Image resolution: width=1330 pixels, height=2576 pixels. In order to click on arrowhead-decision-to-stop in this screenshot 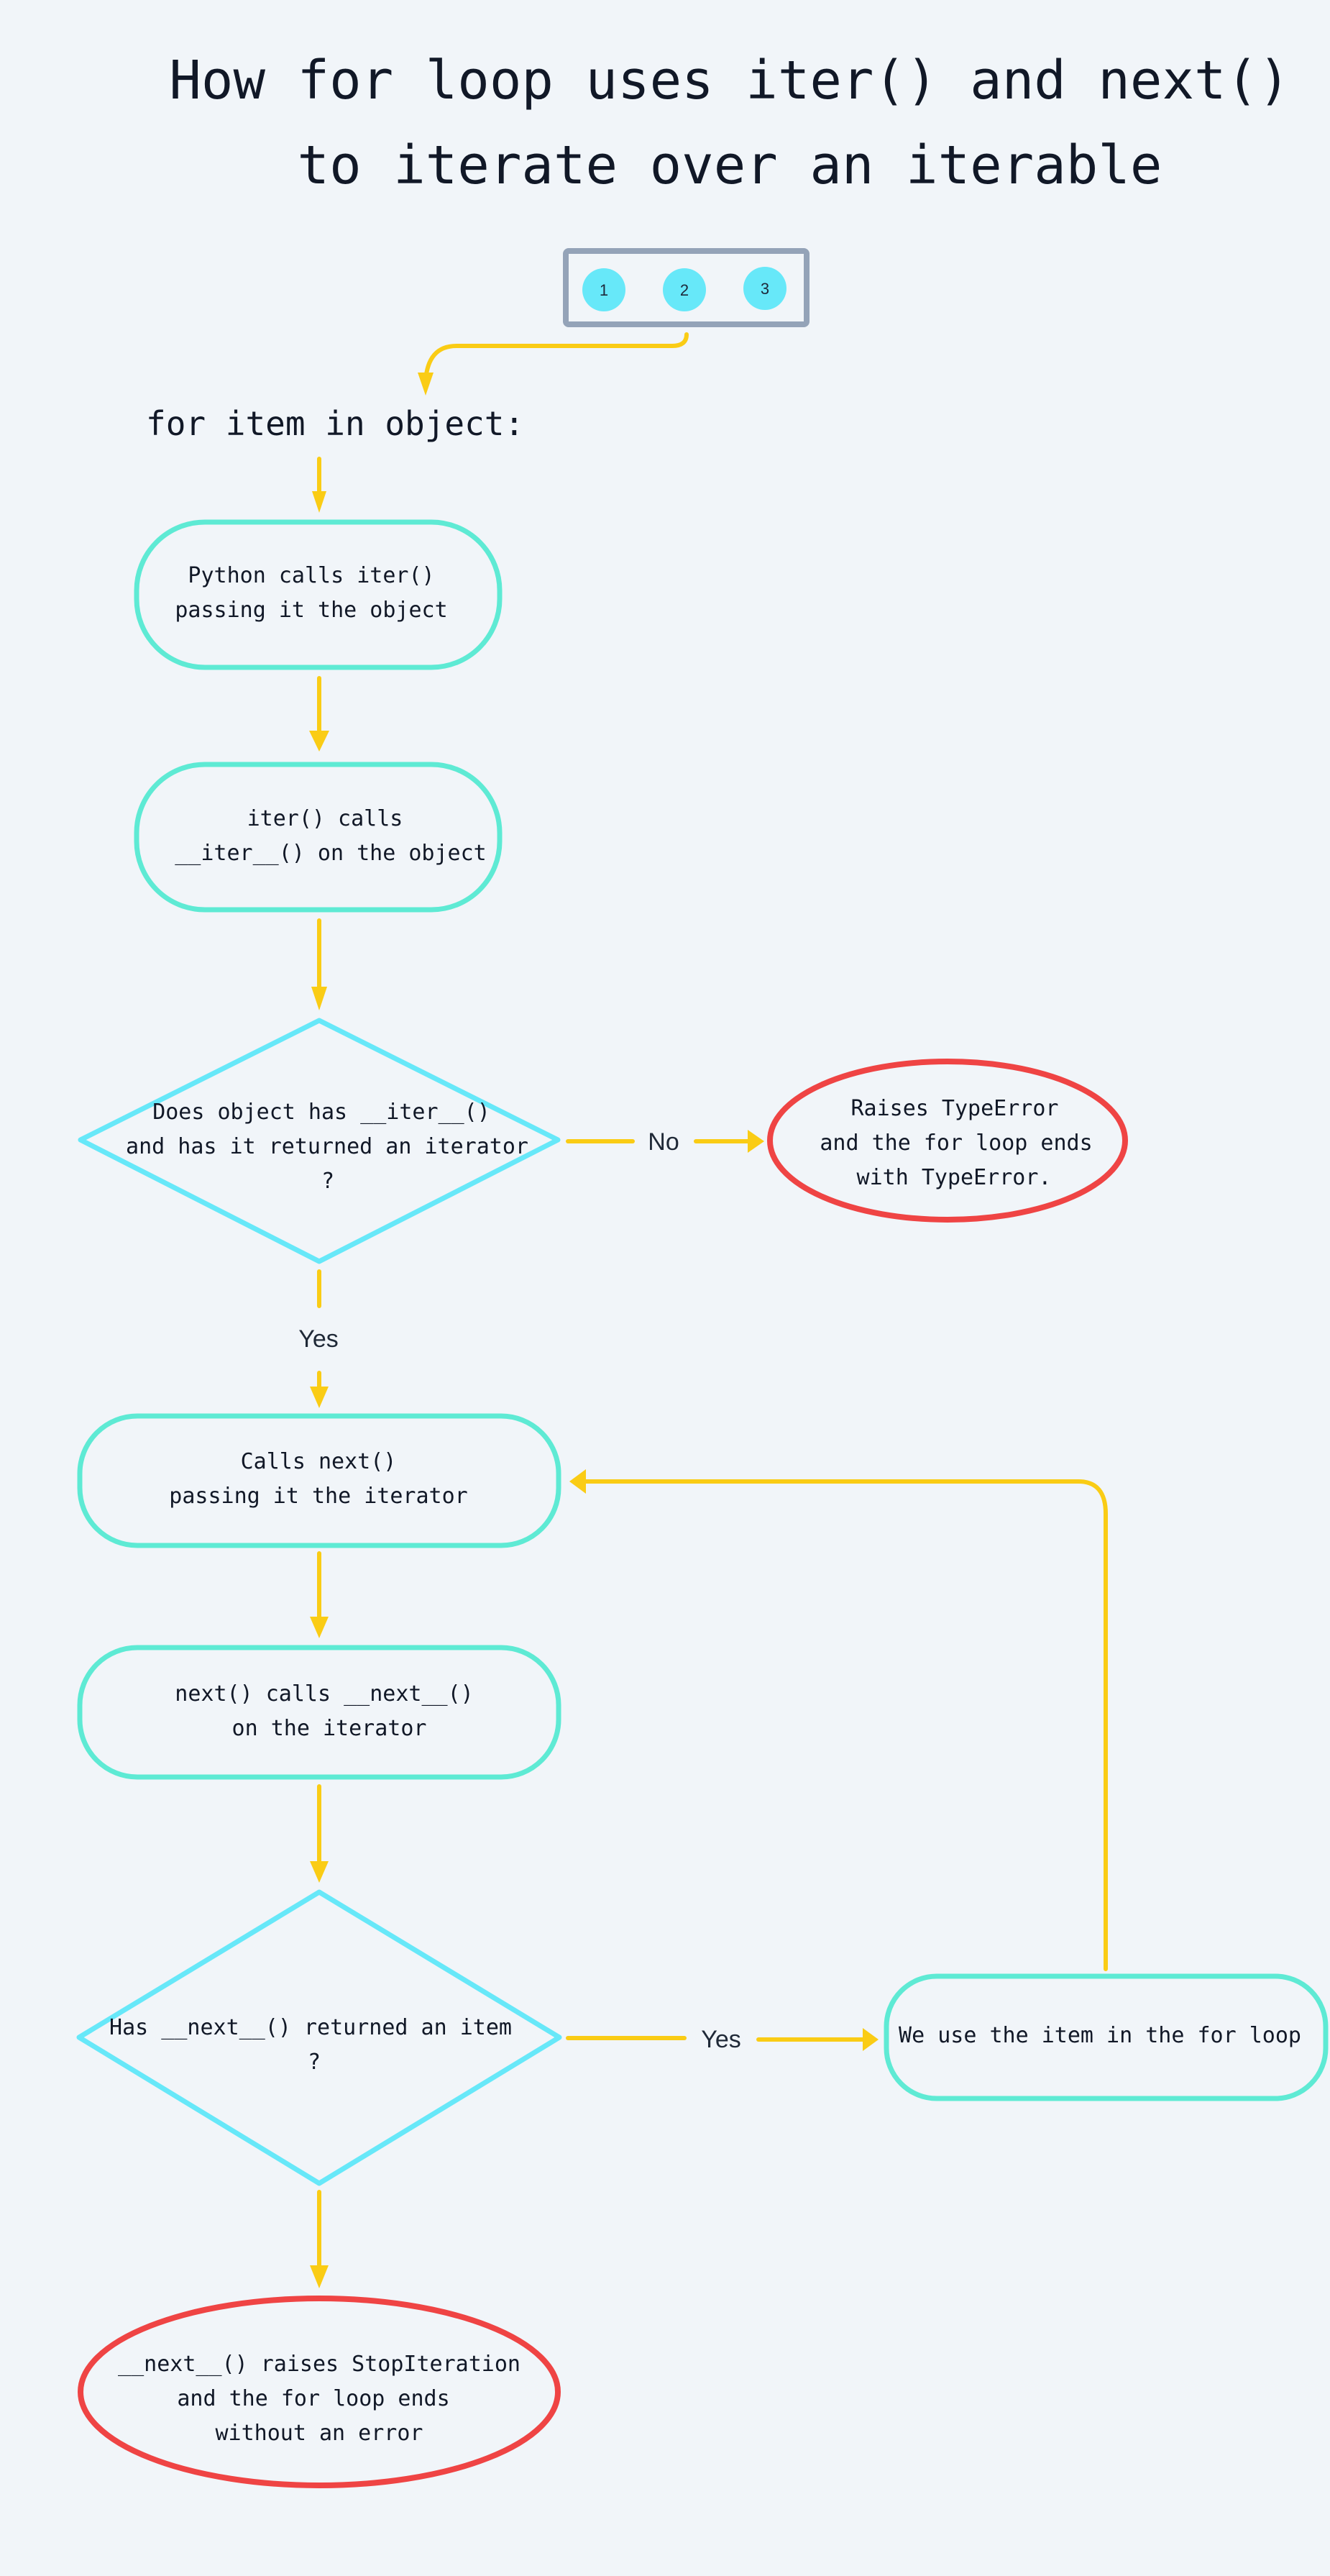, I will do `click(319, 2276)`.